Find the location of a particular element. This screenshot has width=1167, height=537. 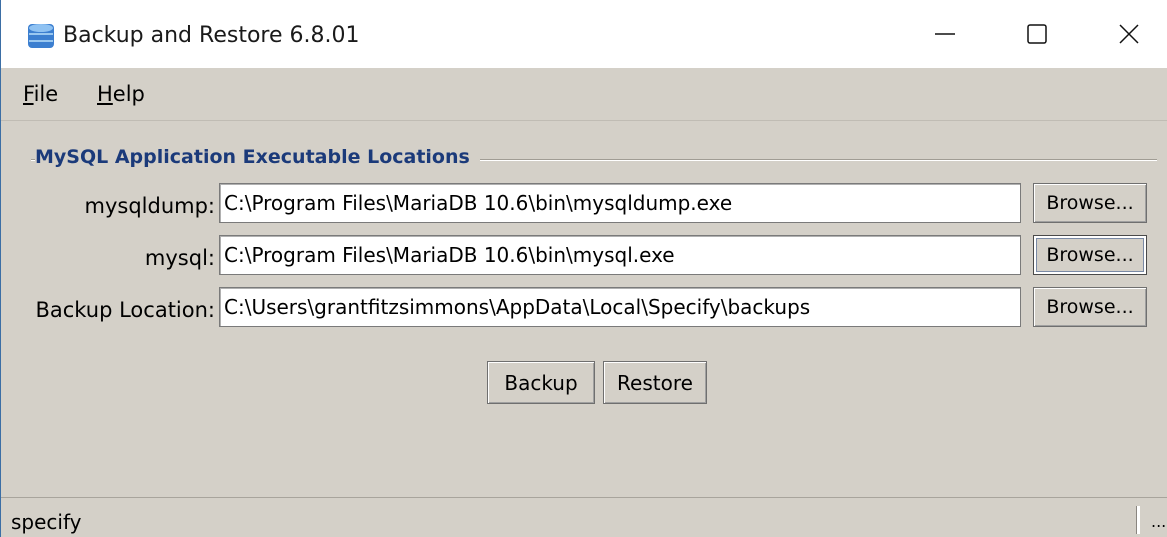

minimize-icon is located at coordinates (945, 34).